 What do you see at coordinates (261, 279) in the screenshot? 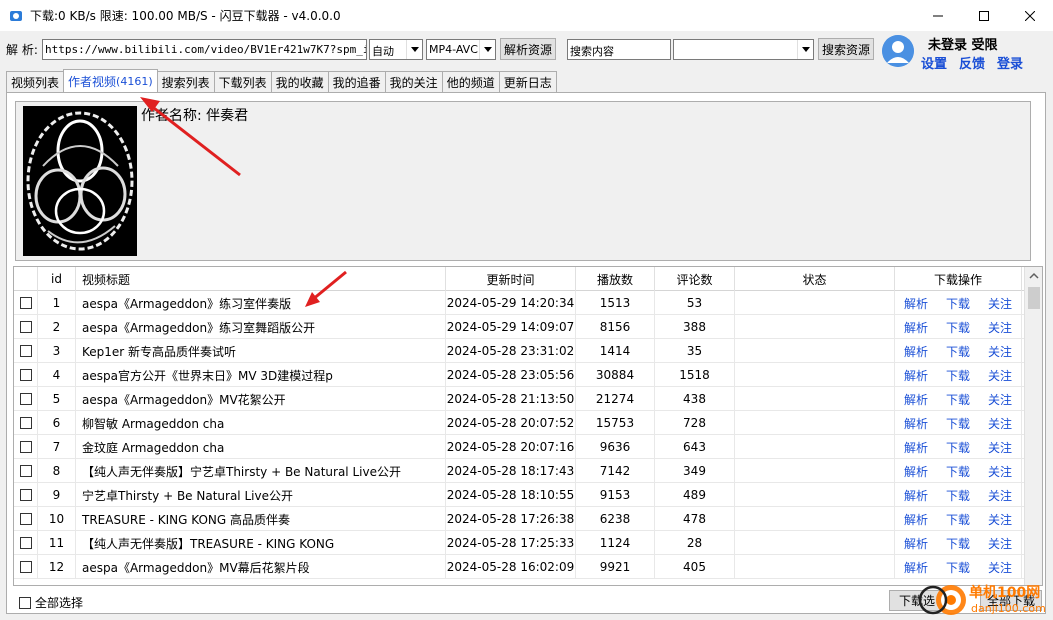
I see `header-title: 视频标题` at bounding box center [261, 279].